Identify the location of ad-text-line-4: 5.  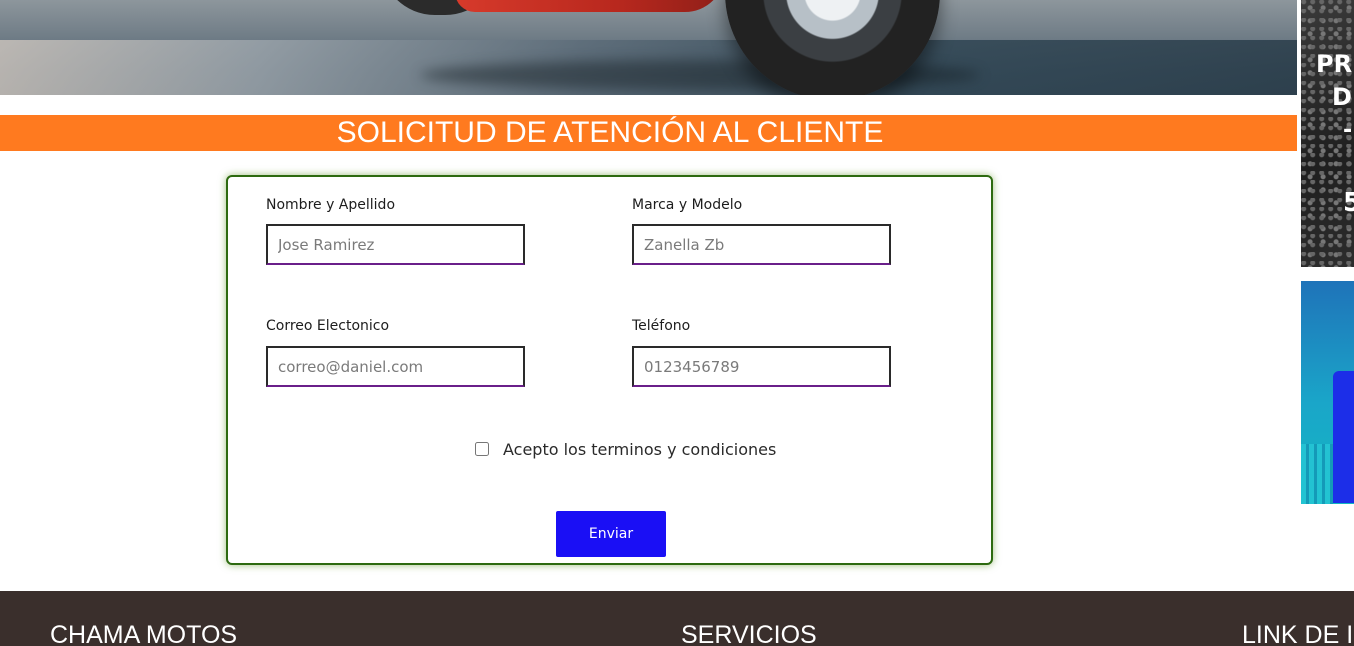
(1348, 203).